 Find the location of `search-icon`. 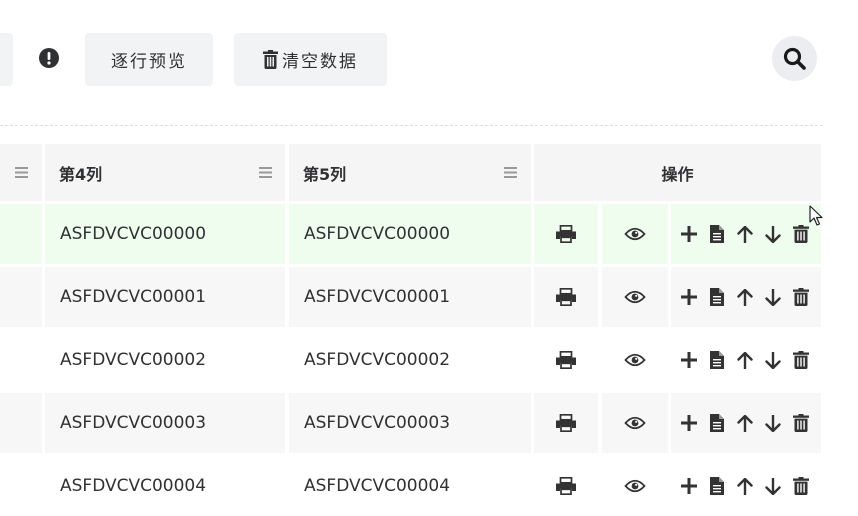

search-icon is located at coordinates (794, 58).